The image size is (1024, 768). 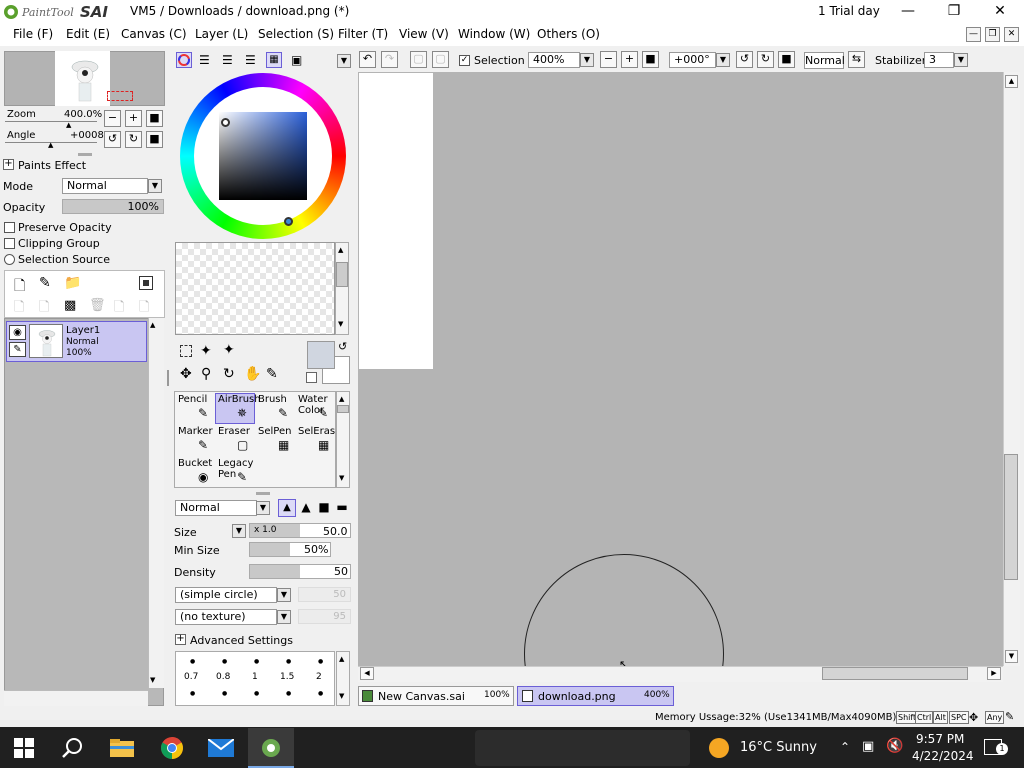 I want to click on flip-view-button: ⇆, so click(x=856, y=59).